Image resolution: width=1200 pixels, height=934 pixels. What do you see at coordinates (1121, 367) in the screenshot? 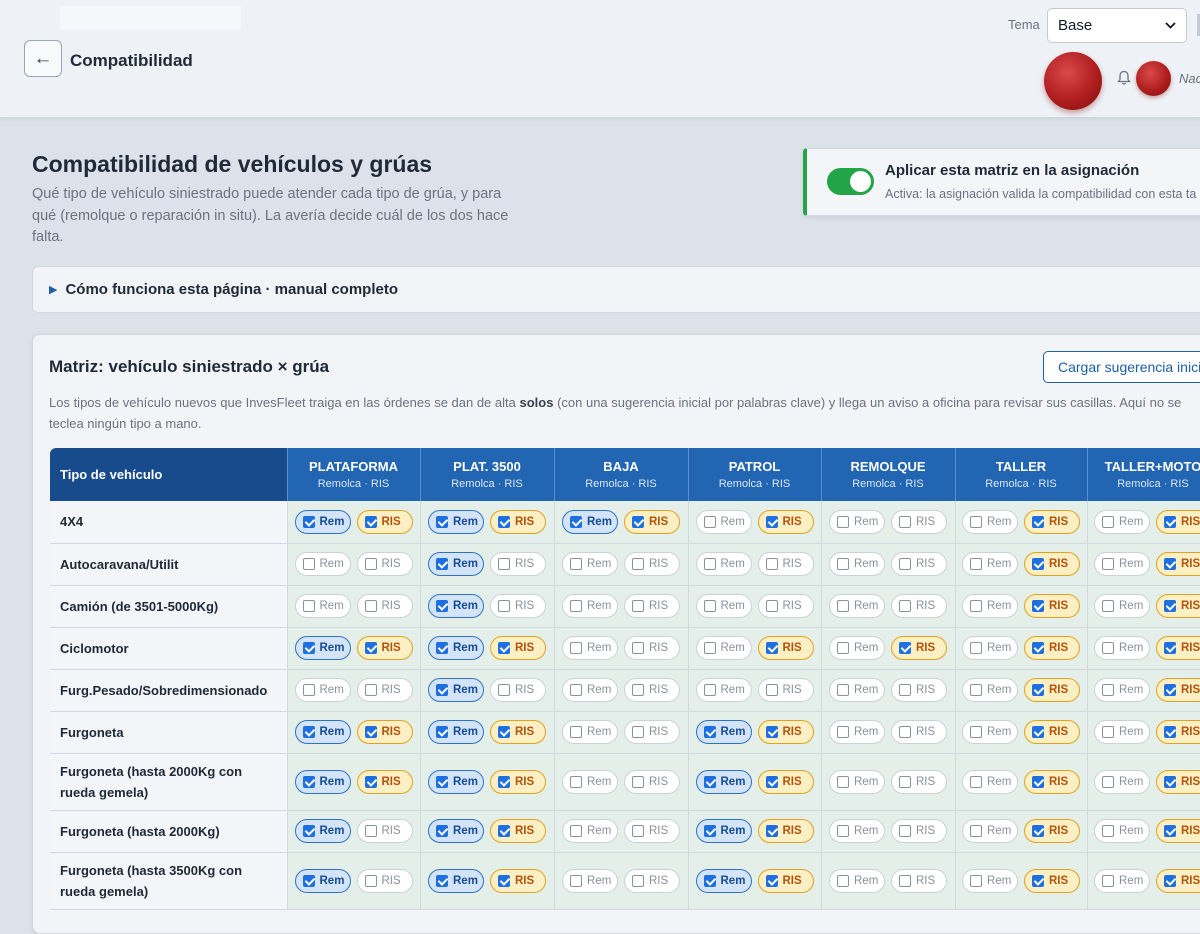
I see `load-suggestion-button: Cargar sugerencia inicia` at bounding box center [1121, 367].